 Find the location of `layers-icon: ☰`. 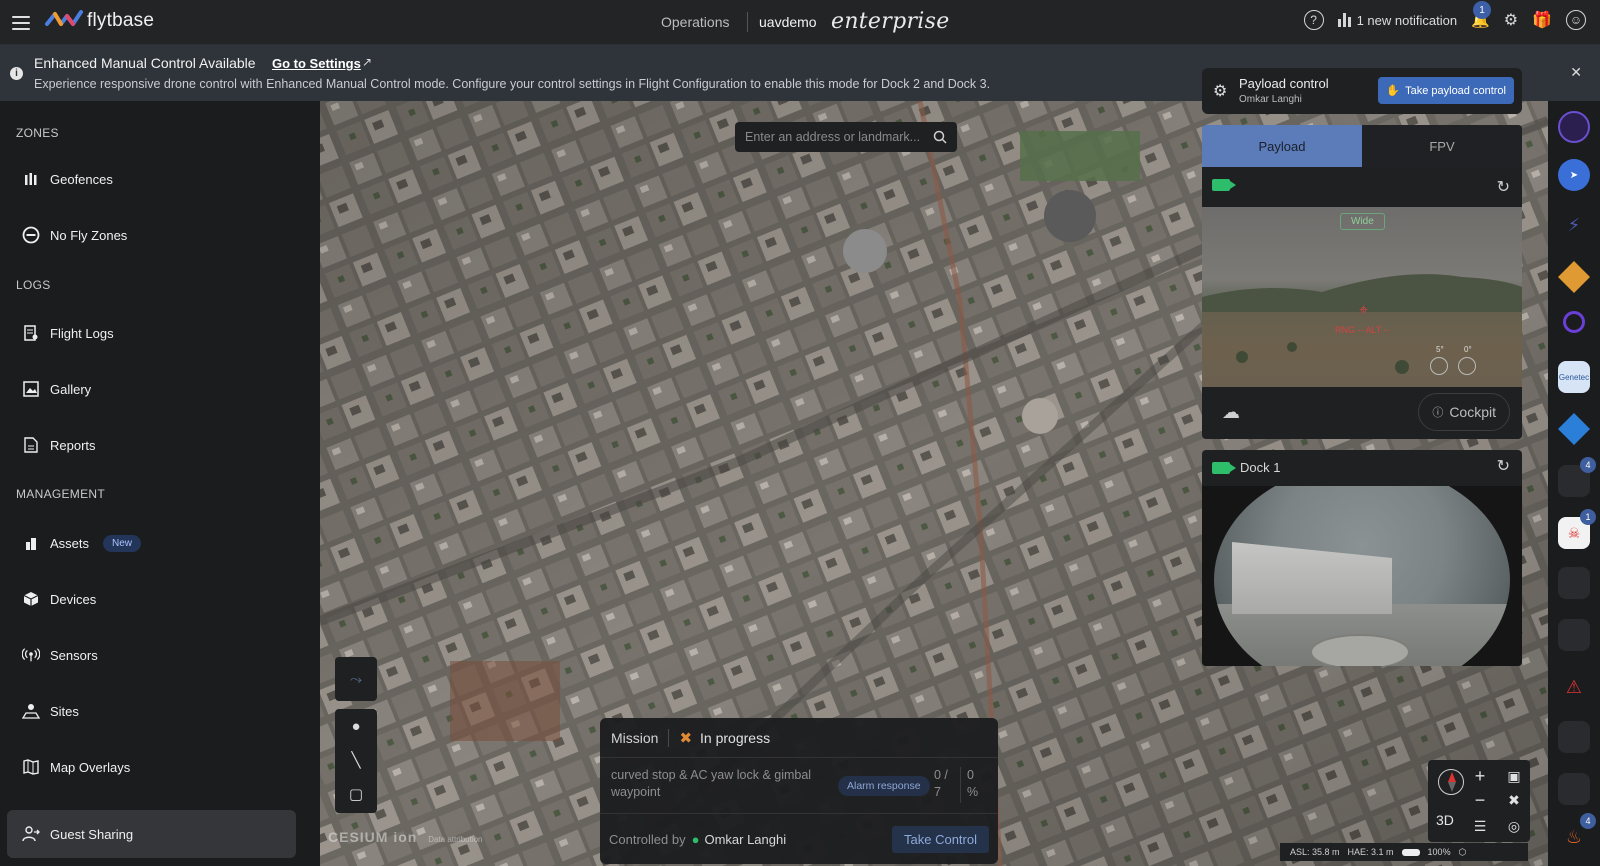

layers-icon: ☰ is located at coordinates (1480, 826).